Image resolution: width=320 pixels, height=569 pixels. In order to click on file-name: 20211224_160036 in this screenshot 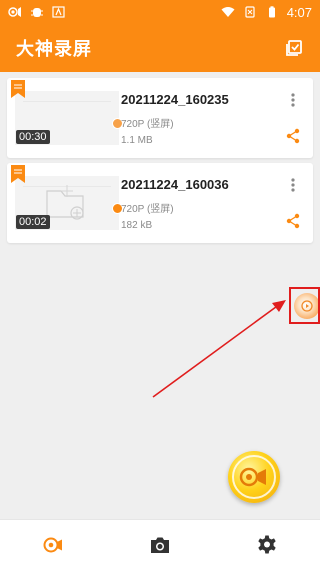, I will do `click(175, 184)`.